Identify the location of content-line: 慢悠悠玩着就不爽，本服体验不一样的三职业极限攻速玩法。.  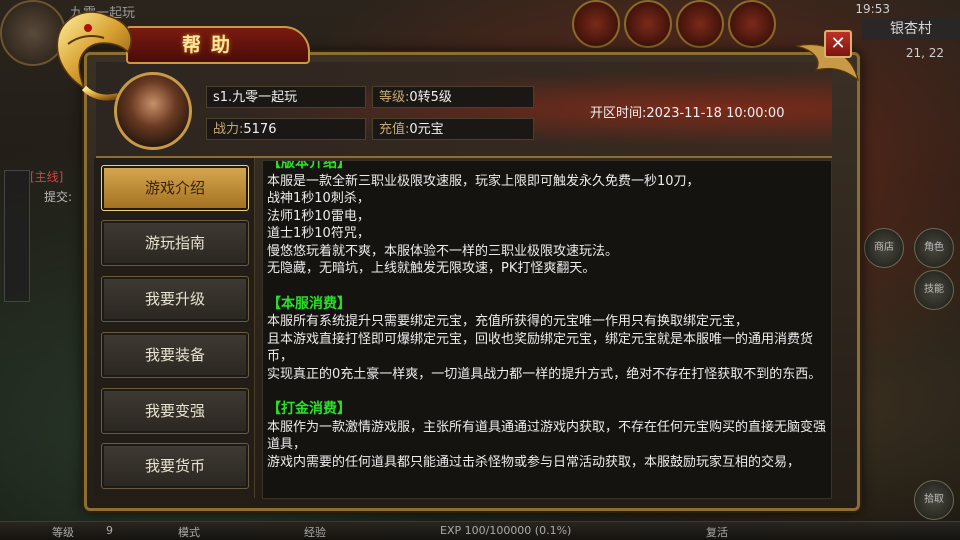
(443, 251).